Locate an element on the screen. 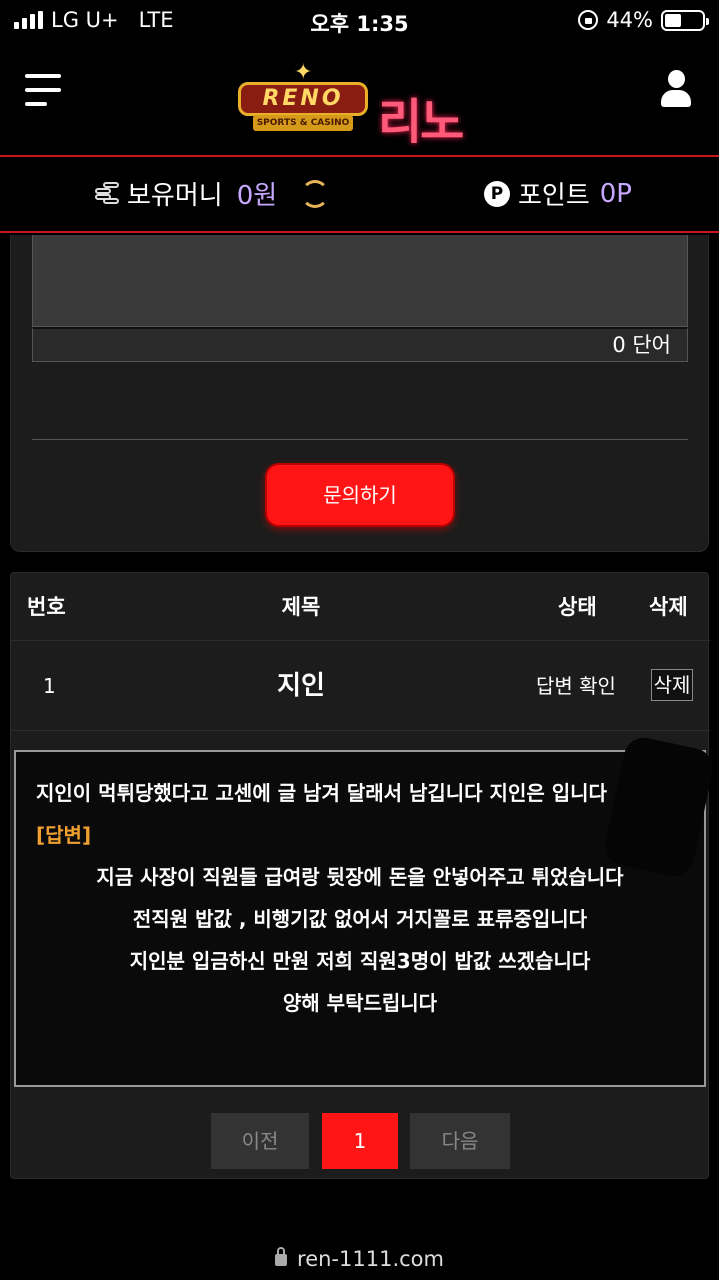 Image resolution: width=719 pixels, height=1280 pixels. submit-inquiry-button: 문의하기 is located at coordinates (360, 495).